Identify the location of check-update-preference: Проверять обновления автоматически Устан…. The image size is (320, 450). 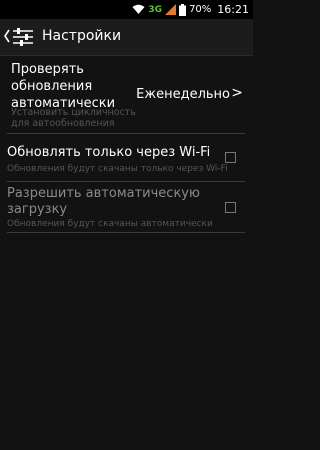
(126, 93).